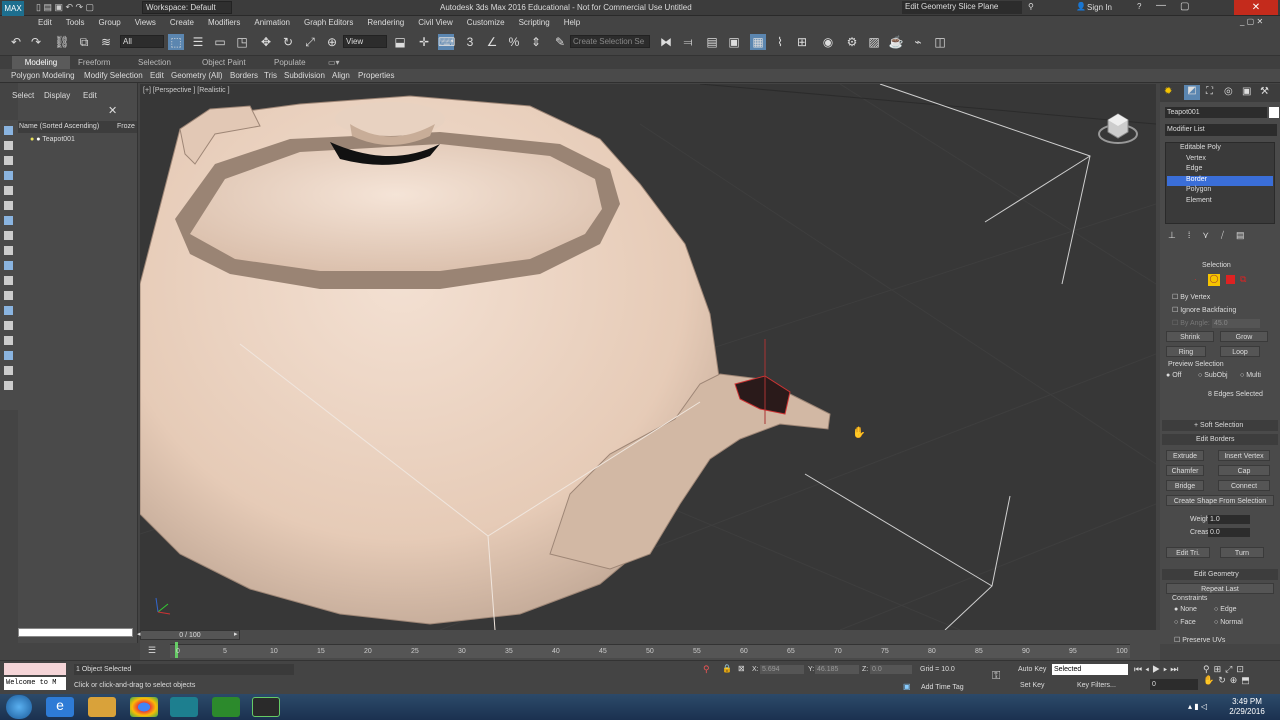 The image size is (1280, 720). Describe the element at coordinates (1244, 279) in the screenshot. I see `subobj-element-icon: ⧉` at that location.